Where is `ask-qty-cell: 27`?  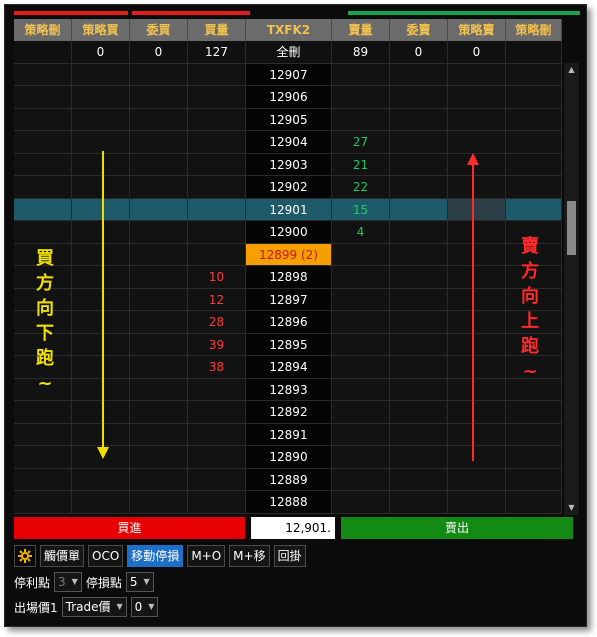 ask-qty-cell: 27 is located at coordinates (361, 142).